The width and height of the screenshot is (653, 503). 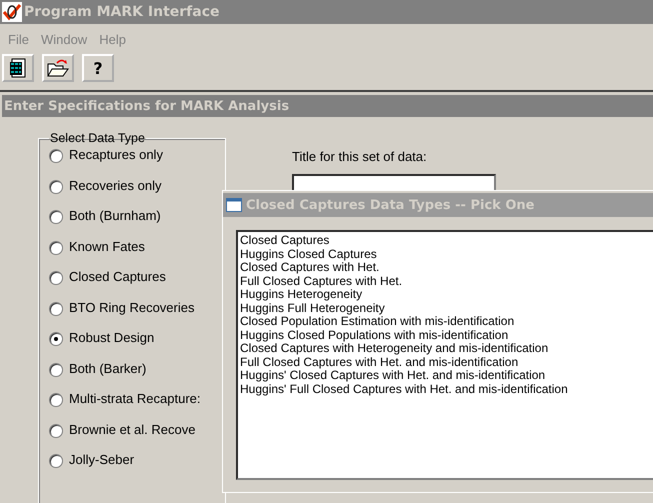 What do you see at coordinates (132, 429) in the screenshot?
I see `option-label: Brownie et al. Recove` at bounding box center [132, 429].